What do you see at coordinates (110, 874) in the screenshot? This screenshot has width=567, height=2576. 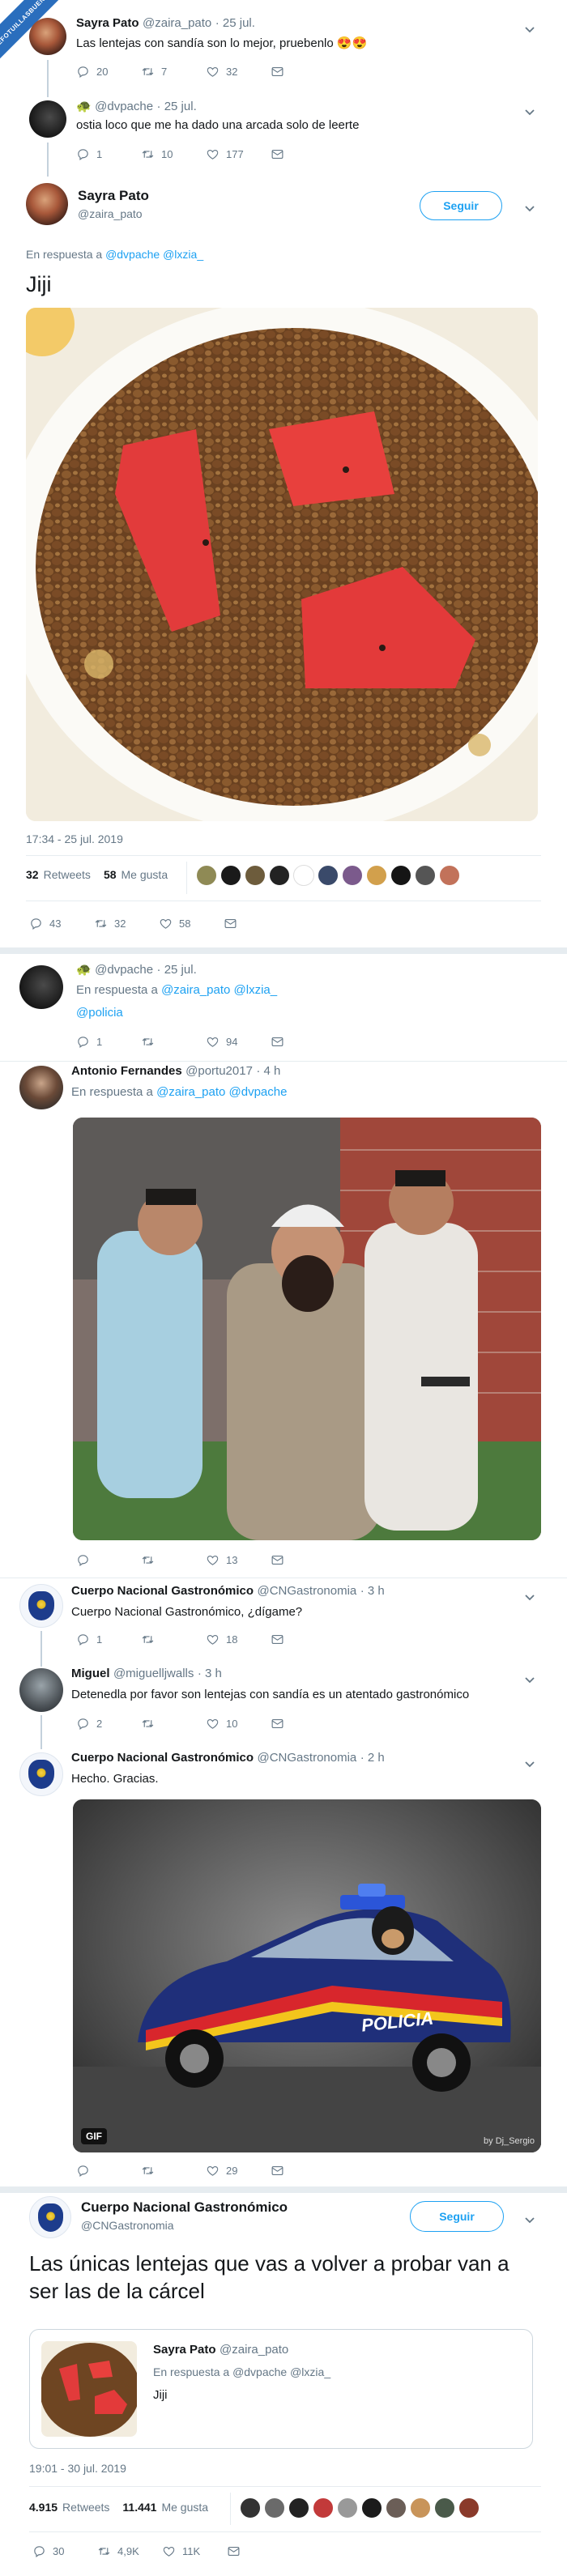 I see `like-stat-count: 58` at bounding box center [110, 874].